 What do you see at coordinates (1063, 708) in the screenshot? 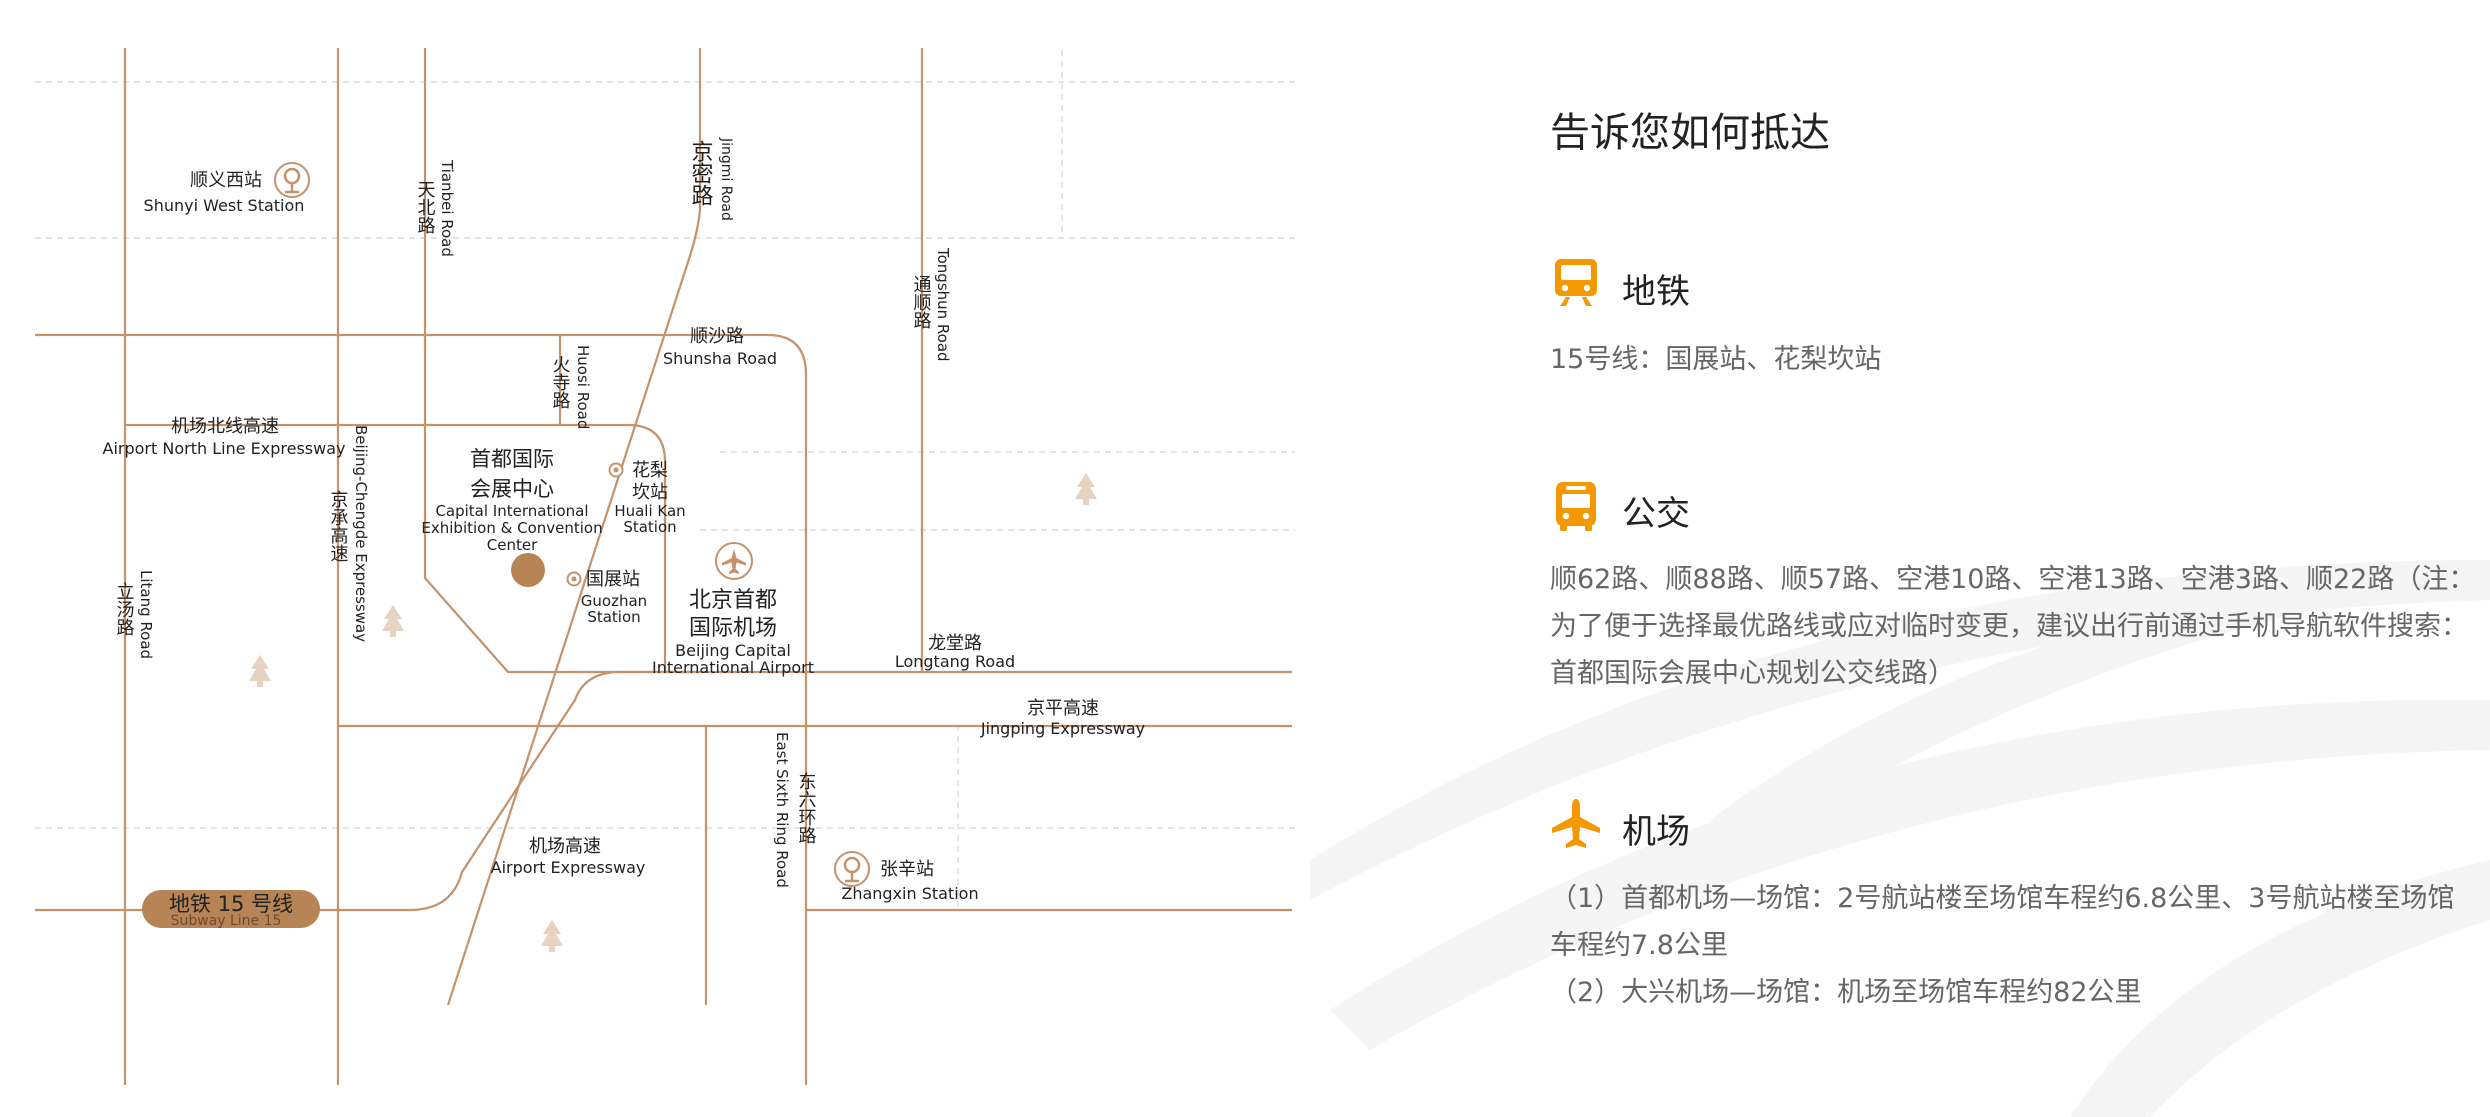
I see `jingping-cn: 京平高速` at bounding box center [1063, 708].